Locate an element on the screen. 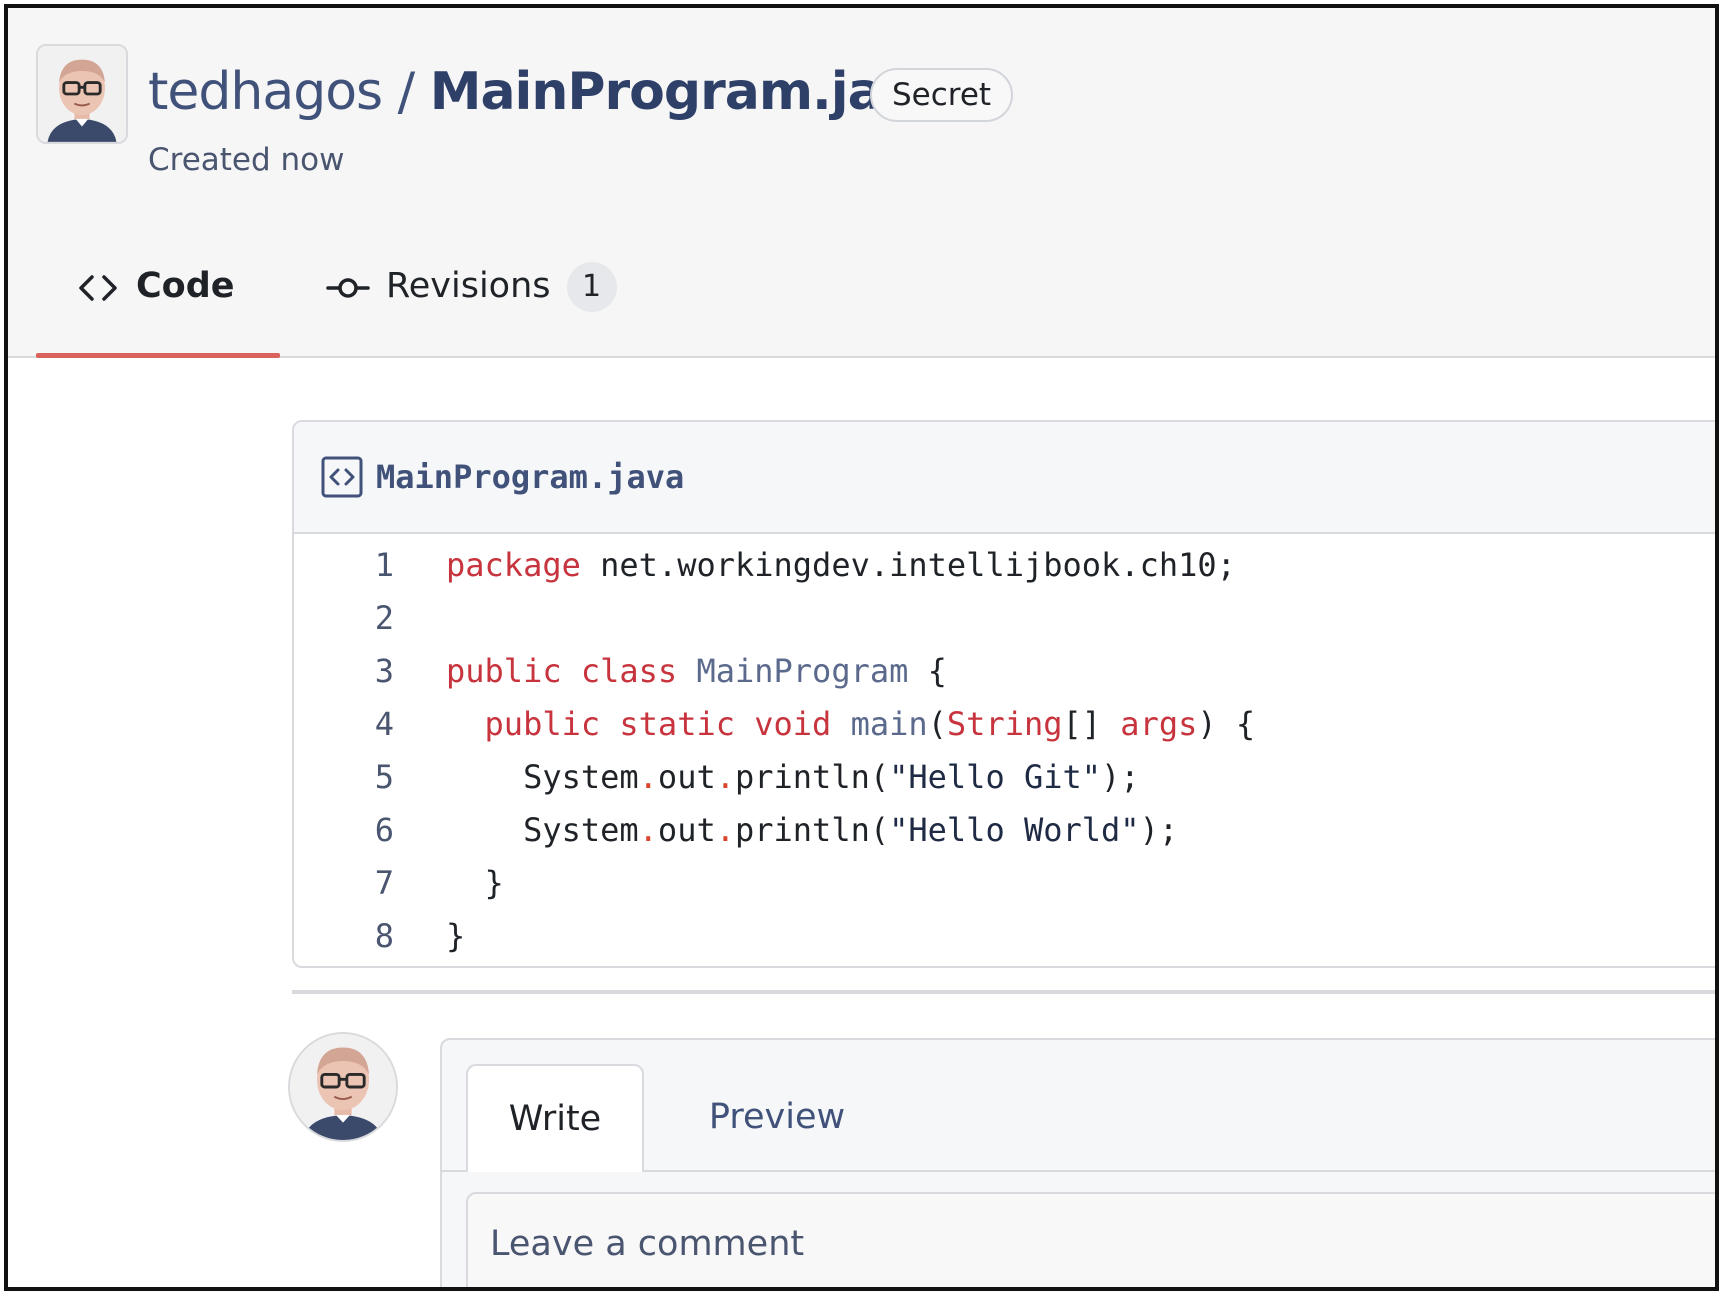 This screenshot has height=1299, width=1725. file-name-link: MainProgram.java is located at coordinates (530, 477).